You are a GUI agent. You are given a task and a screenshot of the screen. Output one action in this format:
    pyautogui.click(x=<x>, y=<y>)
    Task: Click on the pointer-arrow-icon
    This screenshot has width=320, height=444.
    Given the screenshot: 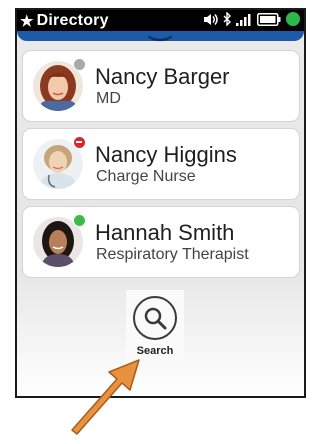 What is the action you would take?
    pyautogui.click(x=105, y=397)
    